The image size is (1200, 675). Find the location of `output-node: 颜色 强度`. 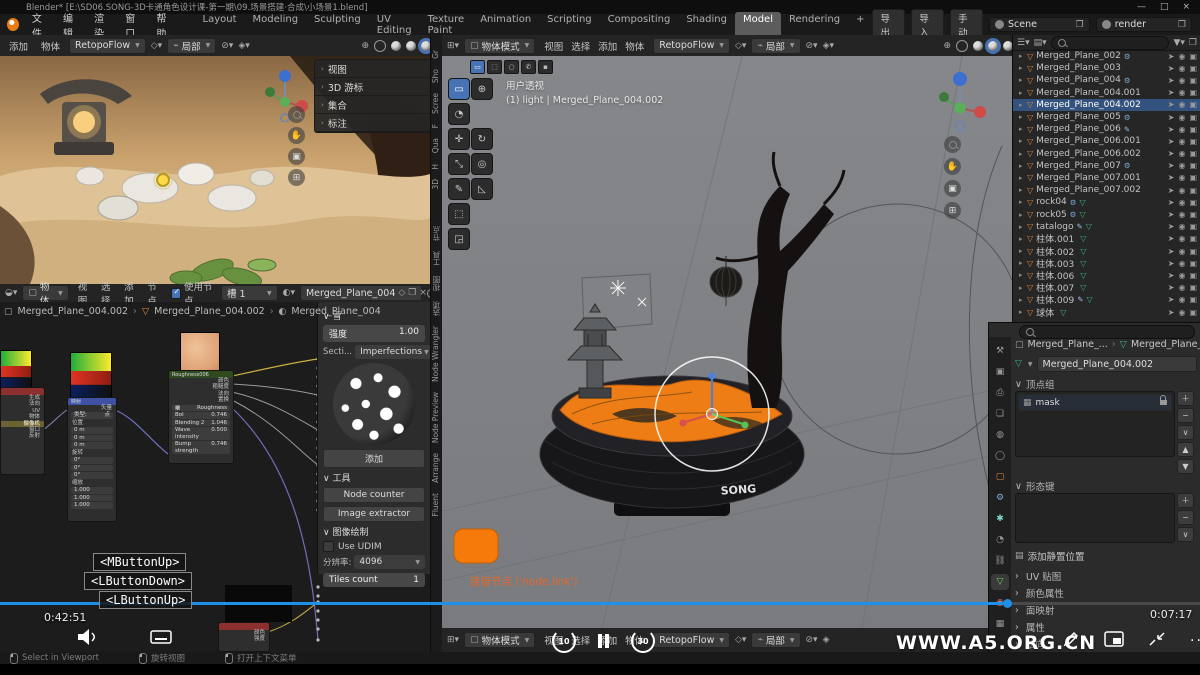

output-node: 颜色 强度 is located at coordinates (244, 637).